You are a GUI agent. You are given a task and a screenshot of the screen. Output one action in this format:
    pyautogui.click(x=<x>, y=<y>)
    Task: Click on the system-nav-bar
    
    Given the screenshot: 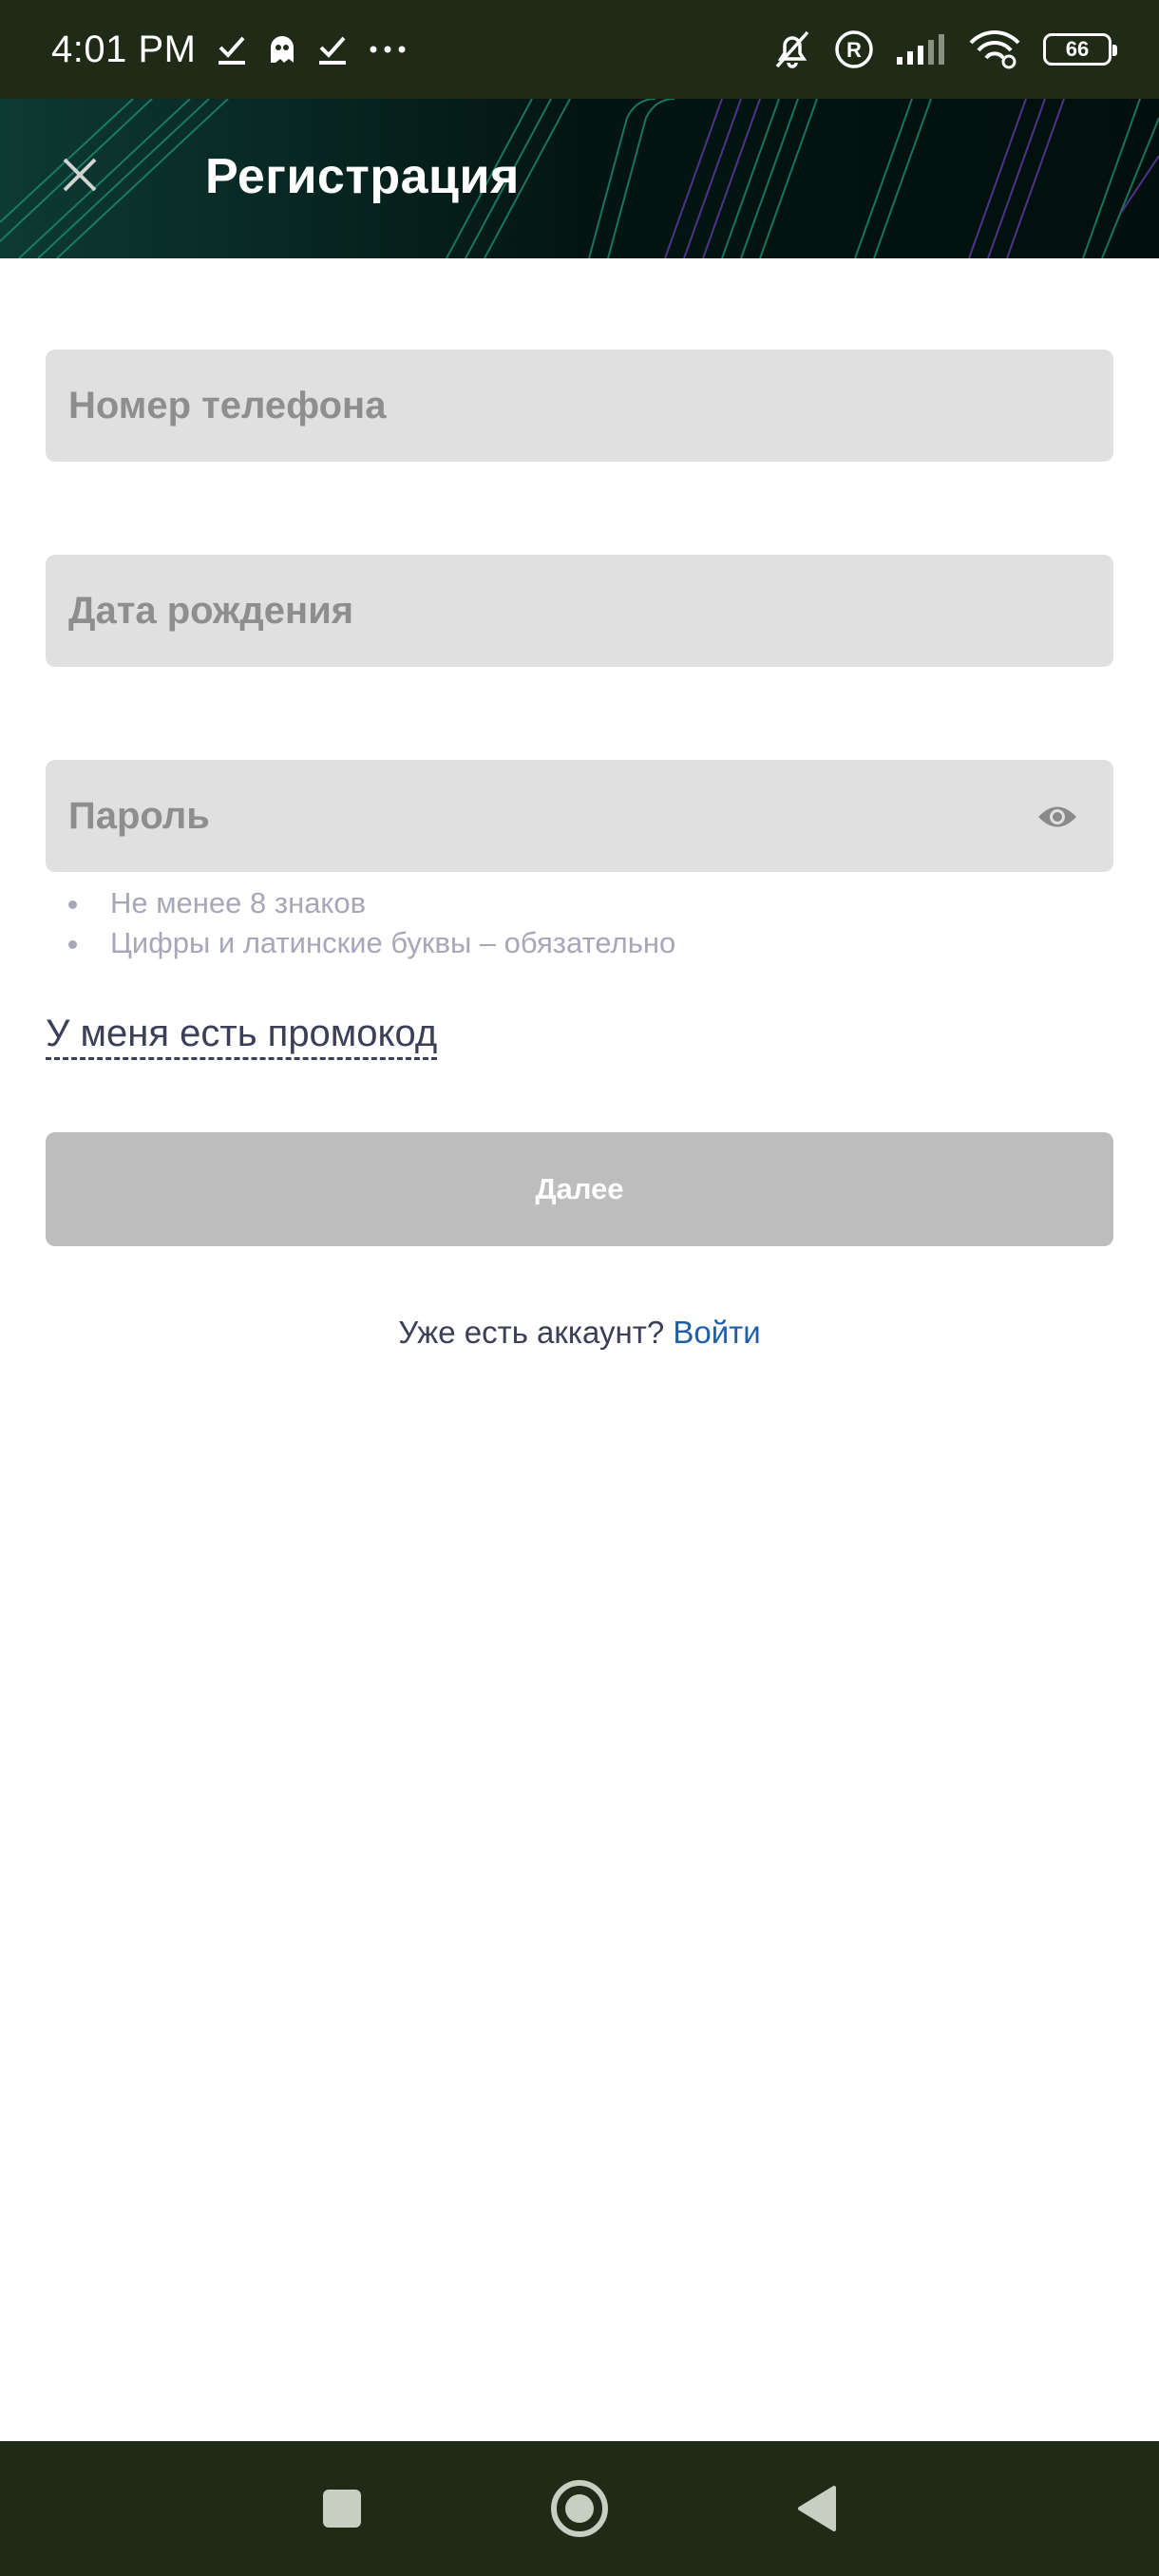 What is the action you would take?
    pyautogui.click(x=579, y=2508)
    